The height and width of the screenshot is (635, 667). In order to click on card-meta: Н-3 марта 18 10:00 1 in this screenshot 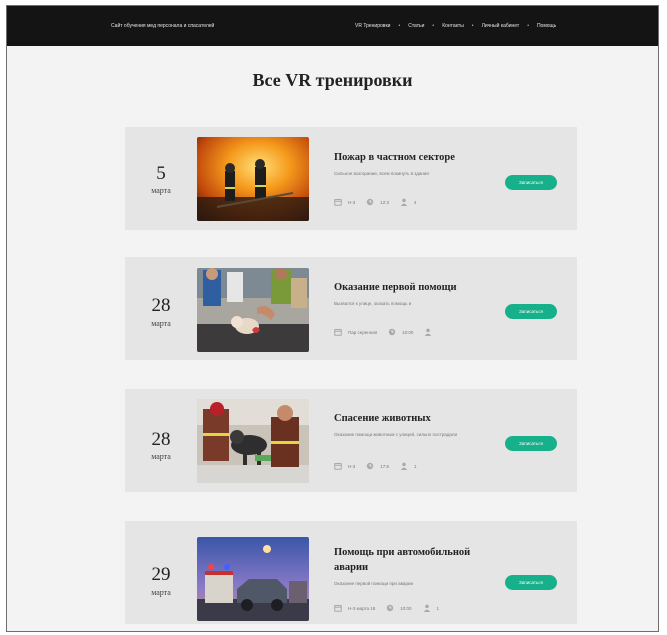, I will do `click(392, 608)`.